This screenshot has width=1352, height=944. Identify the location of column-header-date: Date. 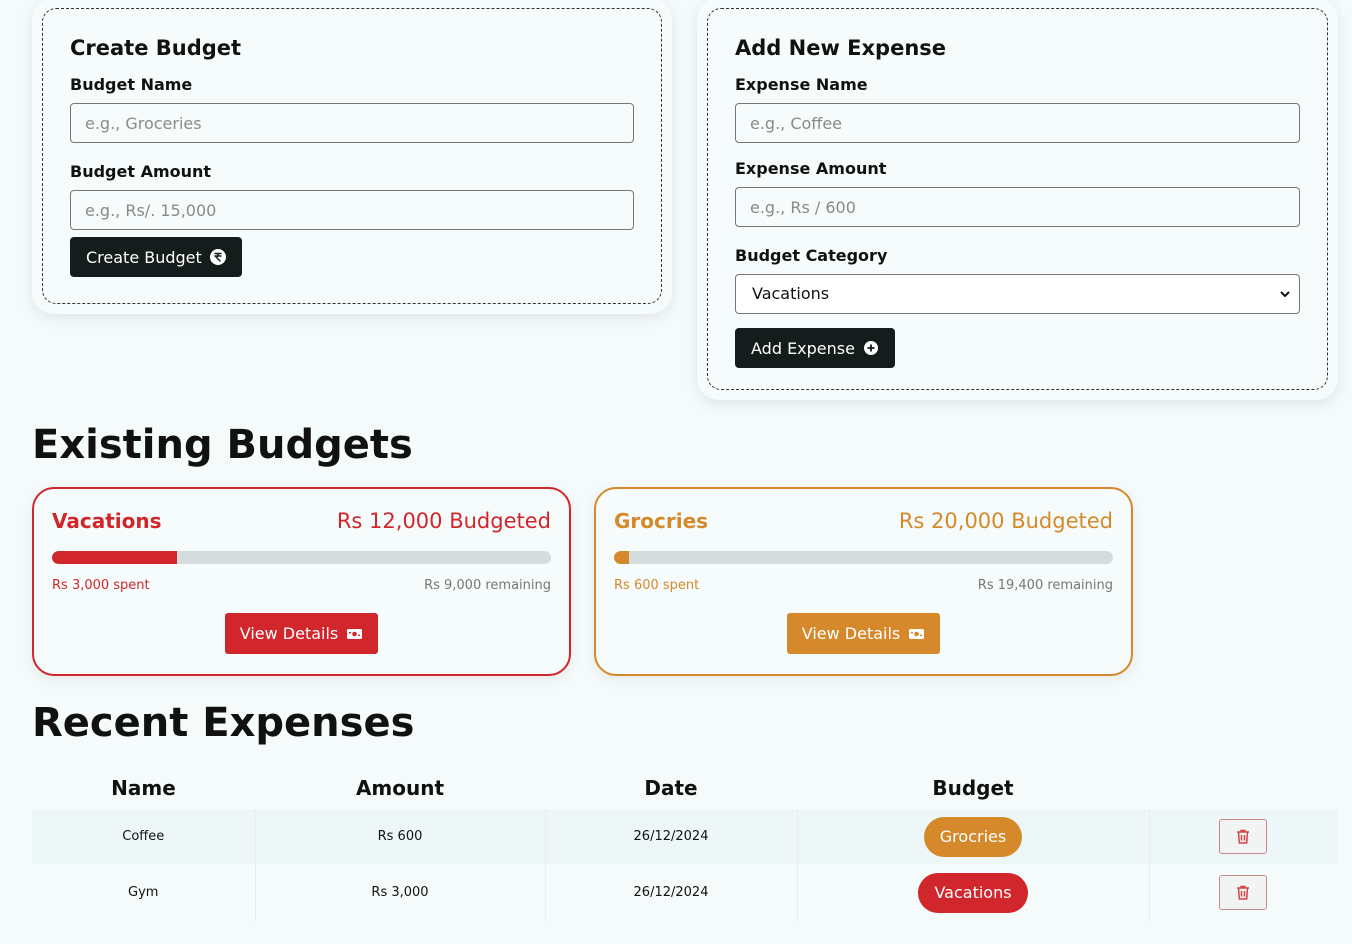
(671, 787).